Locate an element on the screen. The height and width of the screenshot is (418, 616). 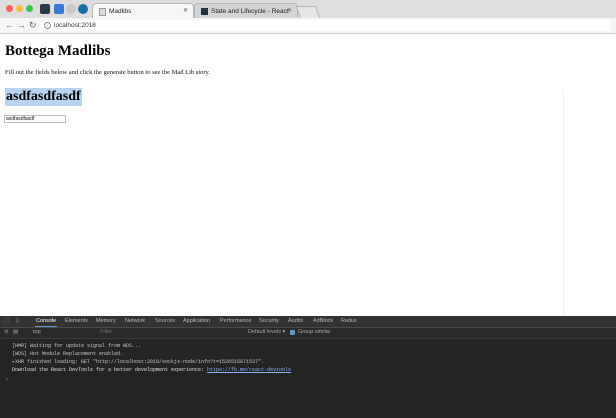
devtools-tab-network: Network is located at coordinates (135, 321).